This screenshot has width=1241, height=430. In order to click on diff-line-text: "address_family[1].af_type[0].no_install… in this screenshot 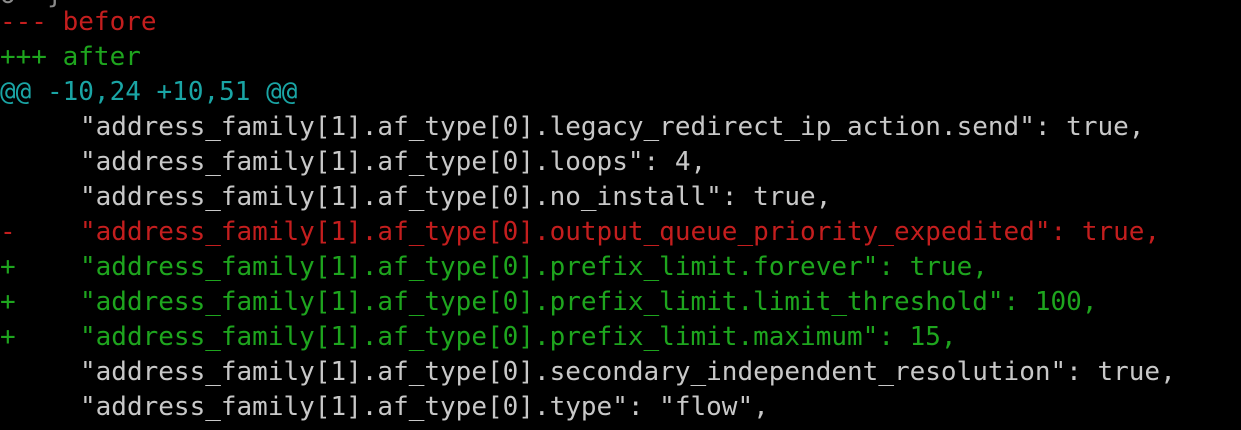, I will do `click(456, 197)`.